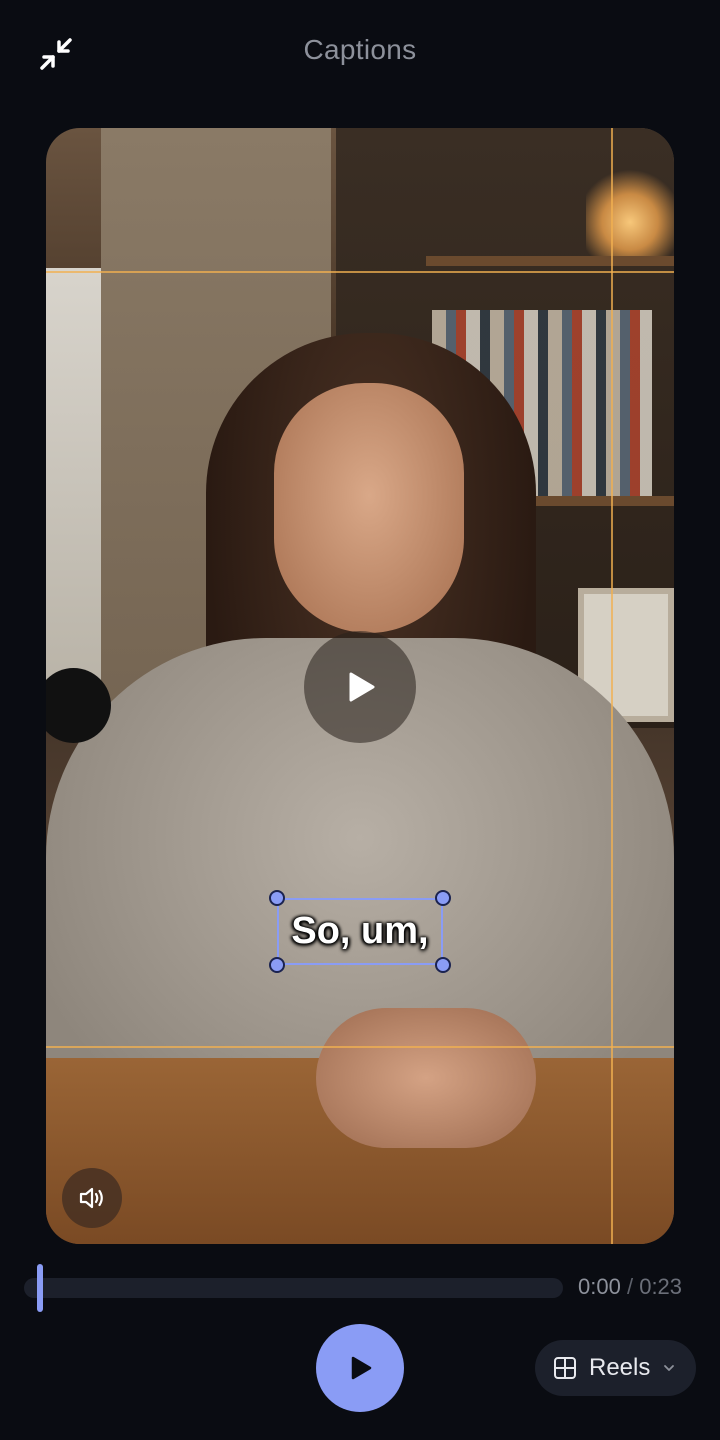  What do you see at coordinates (360, 1047) in the screenshot?
I see `safe-zone-guide-bottom` at bounding box center [360, 1047].